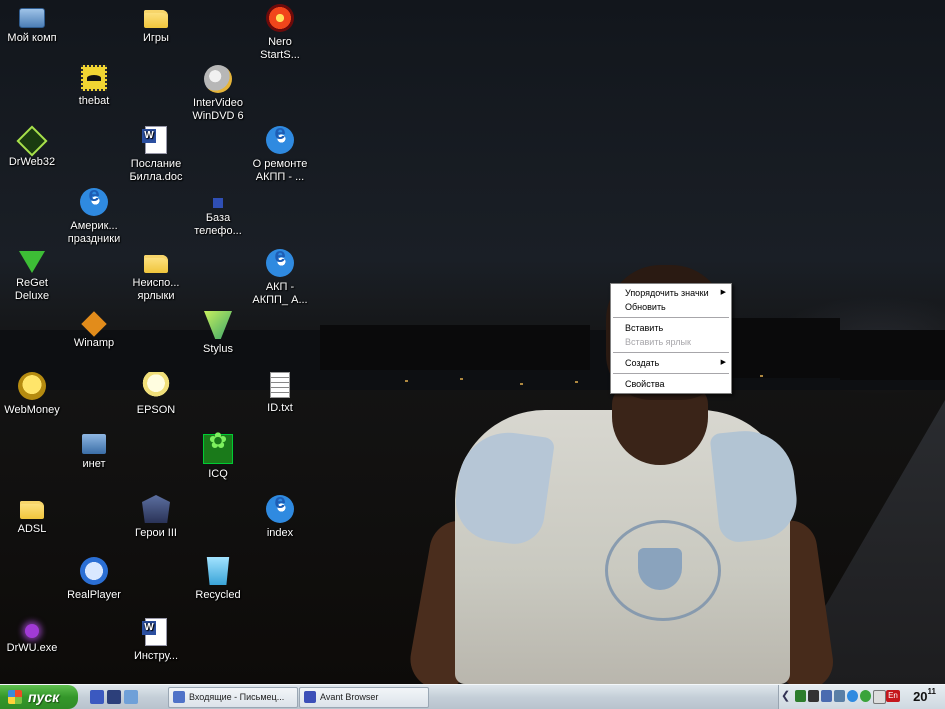 The image size is (945, 709). I want to click on desktop-icon-games: Игры, so click(156, 23).